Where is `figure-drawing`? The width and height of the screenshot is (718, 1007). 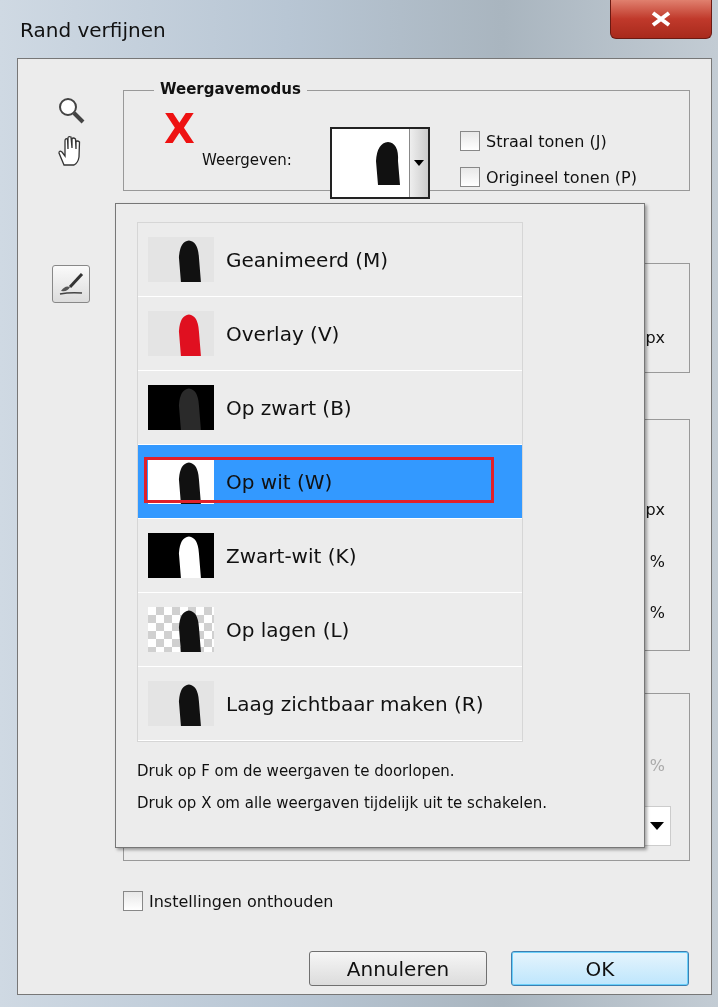 figure-drawing is located at coordinates (388, 163).